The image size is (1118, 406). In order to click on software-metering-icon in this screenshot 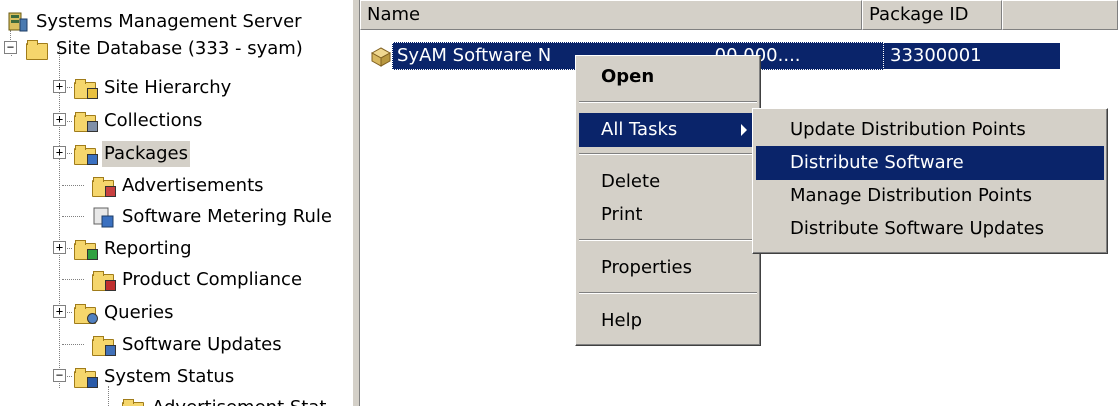, I will do `click(103, 217)`.